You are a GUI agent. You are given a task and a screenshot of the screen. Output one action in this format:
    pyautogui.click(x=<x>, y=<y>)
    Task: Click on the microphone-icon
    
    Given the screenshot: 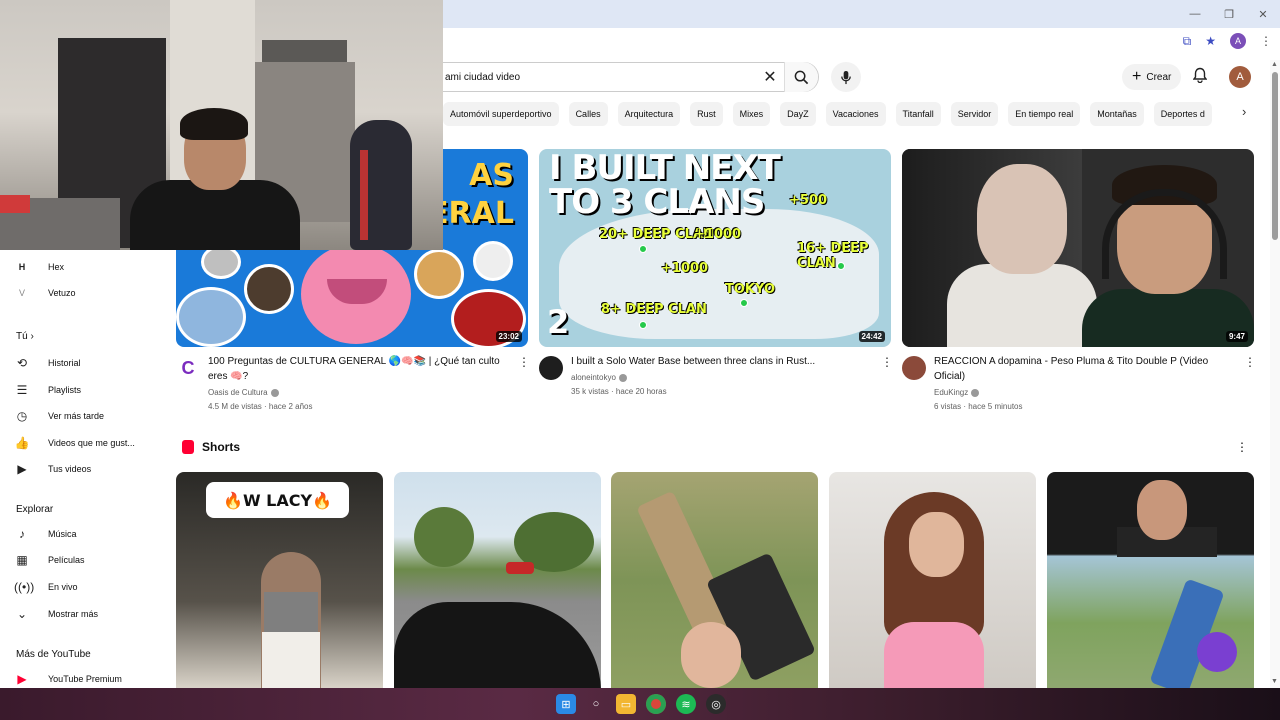 What is the action you would take?
    pyautogui.click(x=846, y=77)
    